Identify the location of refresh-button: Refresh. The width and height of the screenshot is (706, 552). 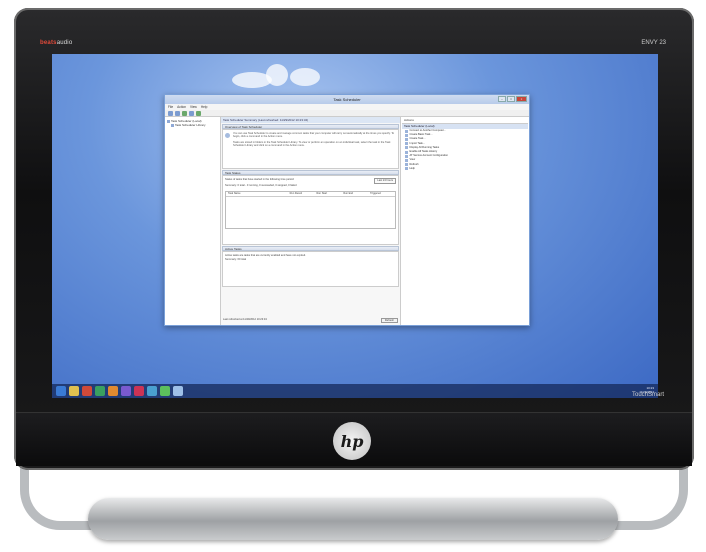
(389, 320).